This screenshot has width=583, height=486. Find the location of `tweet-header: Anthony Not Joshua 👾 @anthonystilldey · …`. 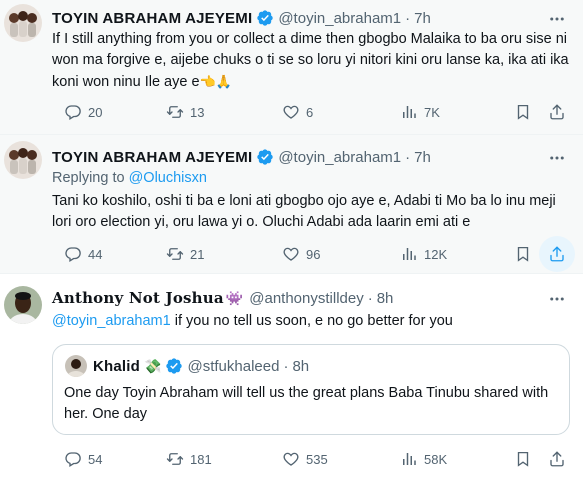

tweet-header: Anthony Not Joshua 👾 @anthonystilldey · … is located at coordinates (222, 298).